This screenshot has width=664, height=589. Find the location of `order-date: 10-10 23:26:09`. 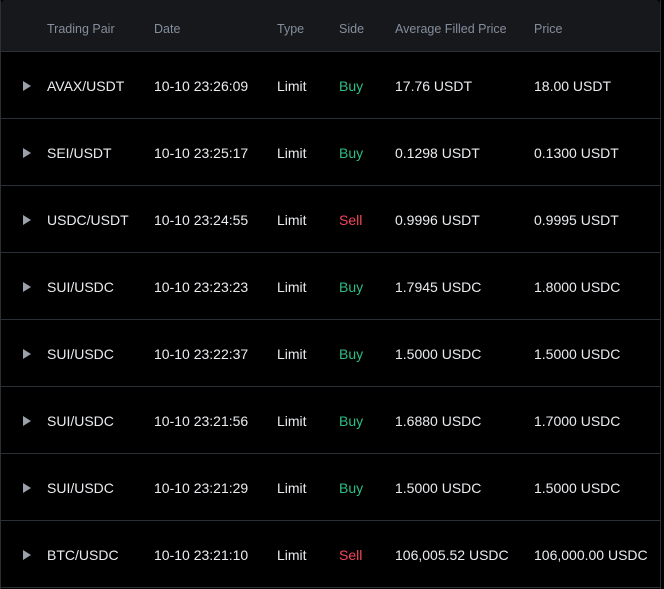

order-date: 10-10 23:26:09 is located at coordinates (201, 86).